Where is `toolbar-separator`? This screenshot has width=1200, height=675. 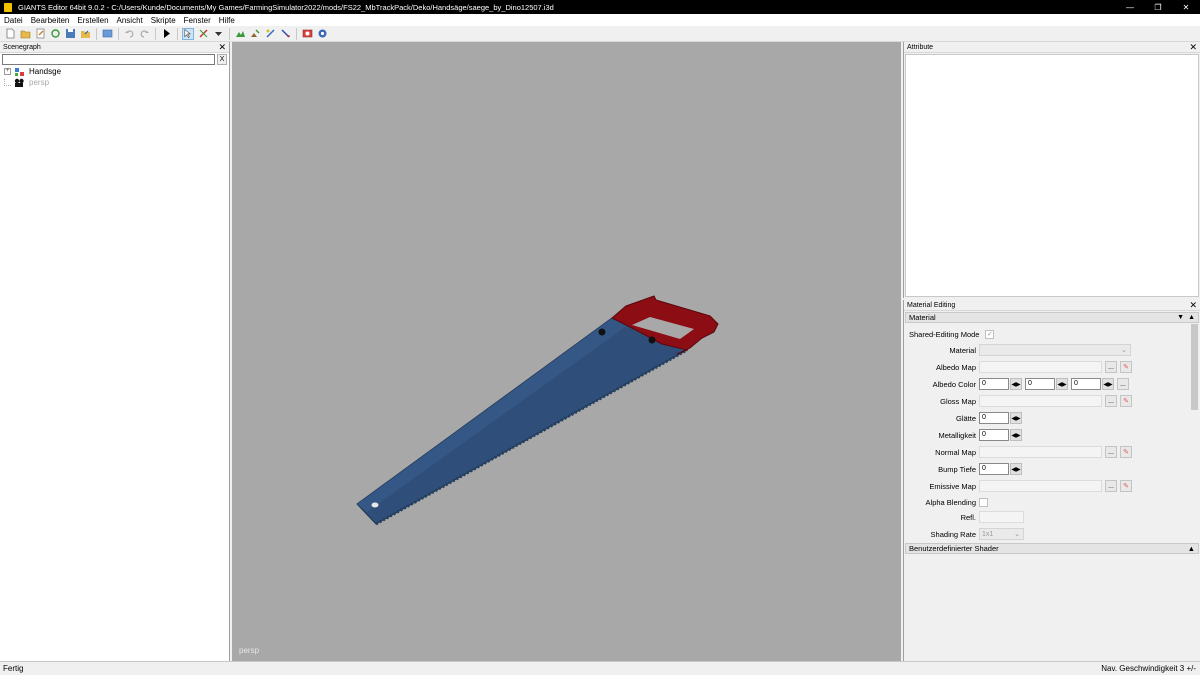 toolbar-separator is located at coordinates (296, 33).